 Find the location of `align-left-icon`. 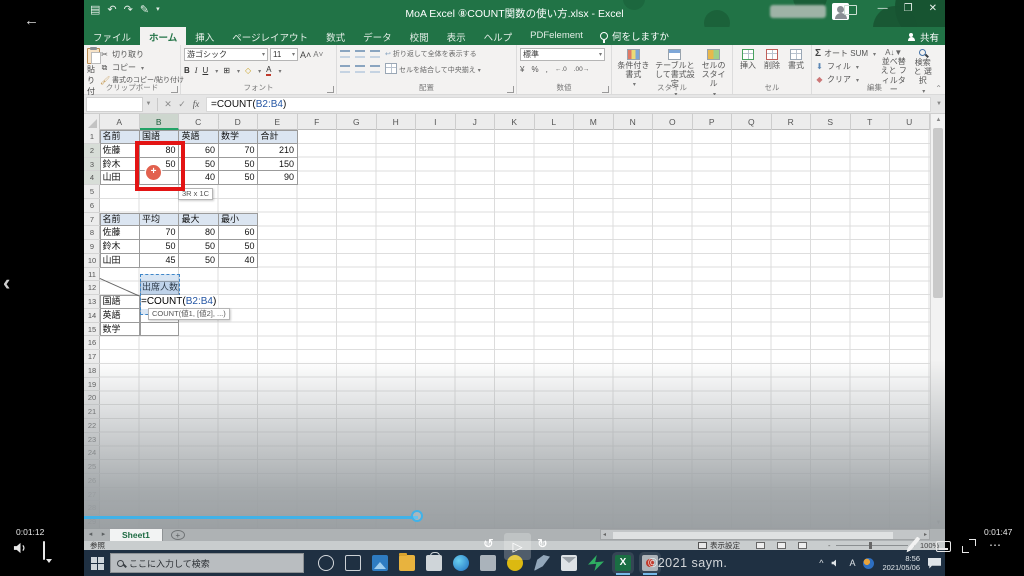

align-left-icon is located at coordinates (345, 69).